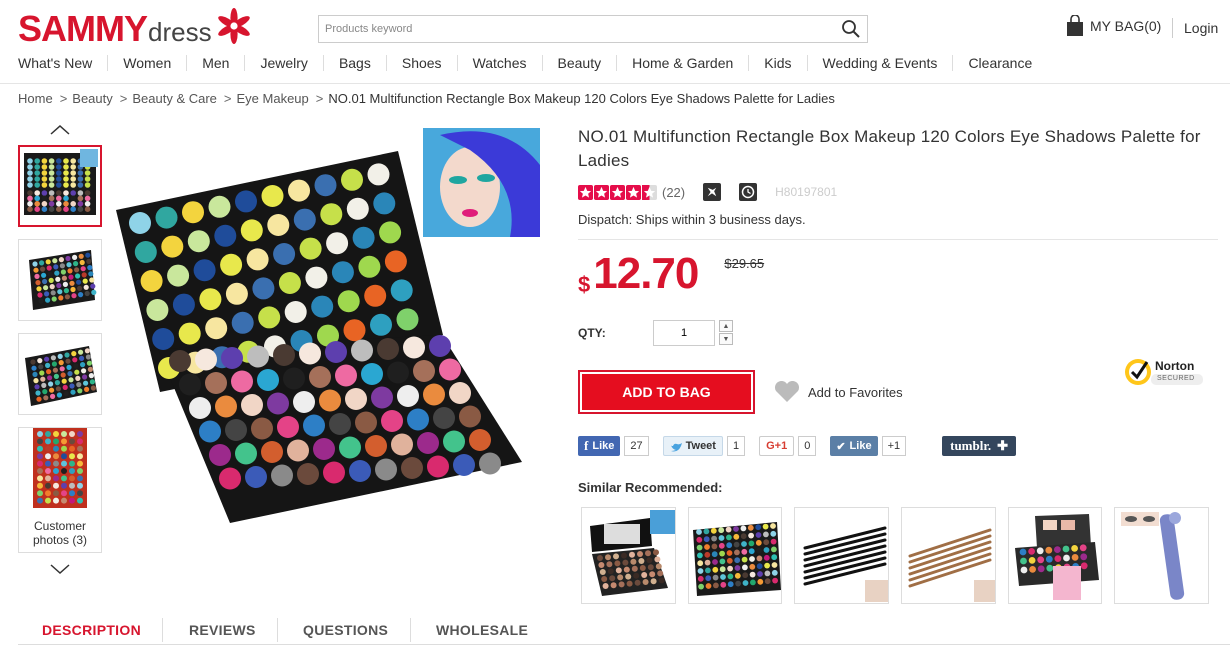 The width and height of the screenshot is (1230, 657). What do you see at coordinates (979, 446) in the screenshot?
I see `tumblr-share-button: tumblr. ✚` at bounding box center [979, 446].